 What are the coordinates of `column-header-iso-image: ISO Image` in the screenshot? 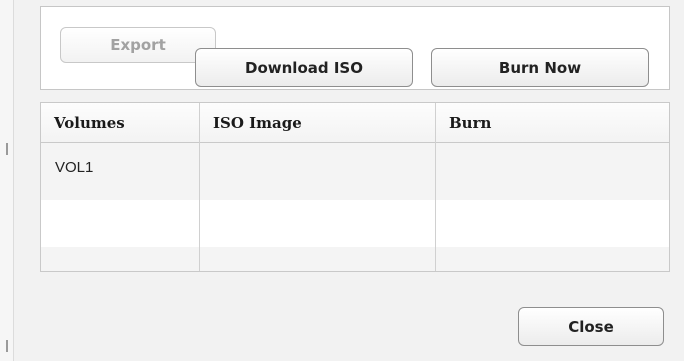 It's located at (257, 123).